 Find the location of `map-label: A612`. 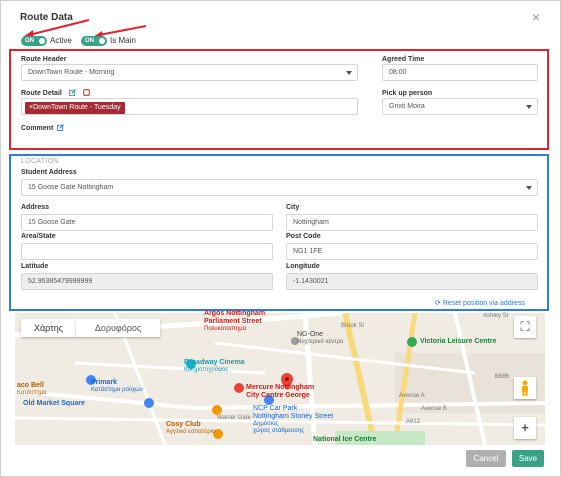

map-label: A612 is located at coordinates (413, 422).